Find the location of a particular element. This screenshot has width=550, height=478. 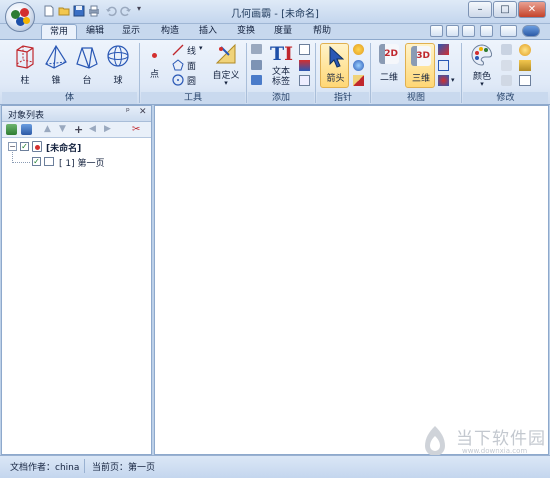

status-divider is located at coordinates (84, 466).